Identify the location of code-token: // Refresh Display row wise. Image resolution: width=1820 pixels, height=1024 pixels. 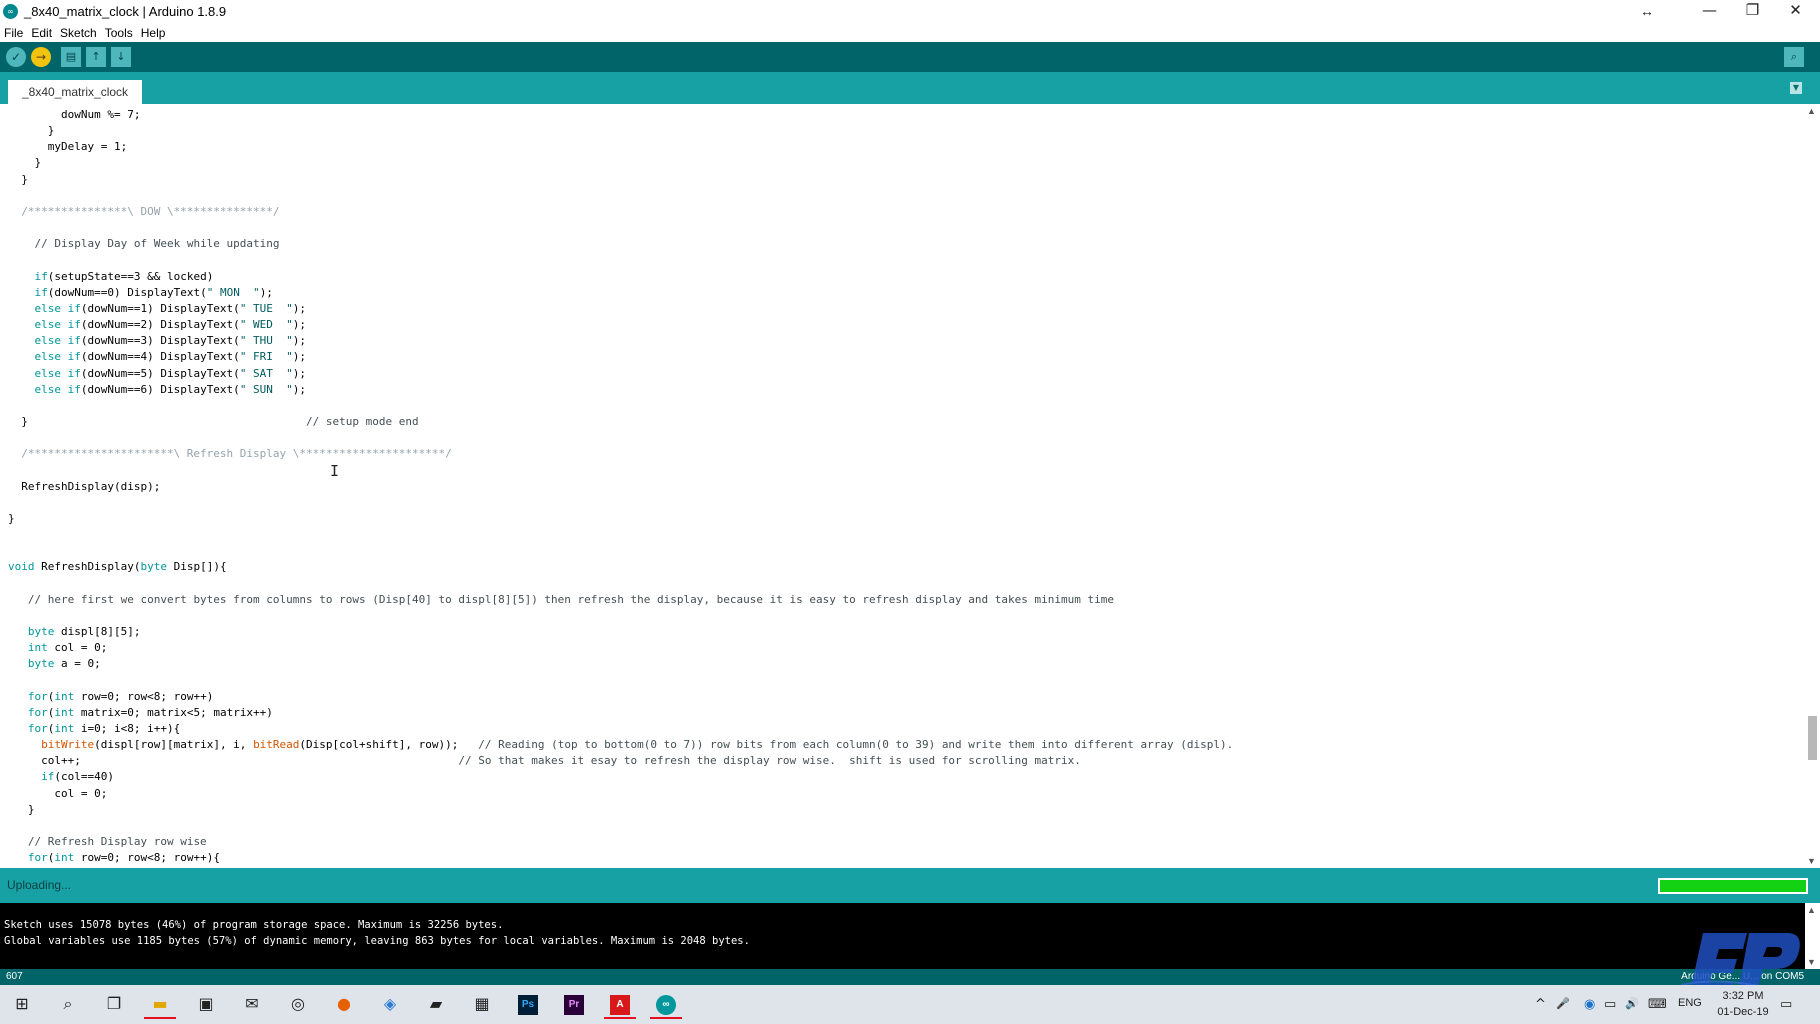
(117, 842).